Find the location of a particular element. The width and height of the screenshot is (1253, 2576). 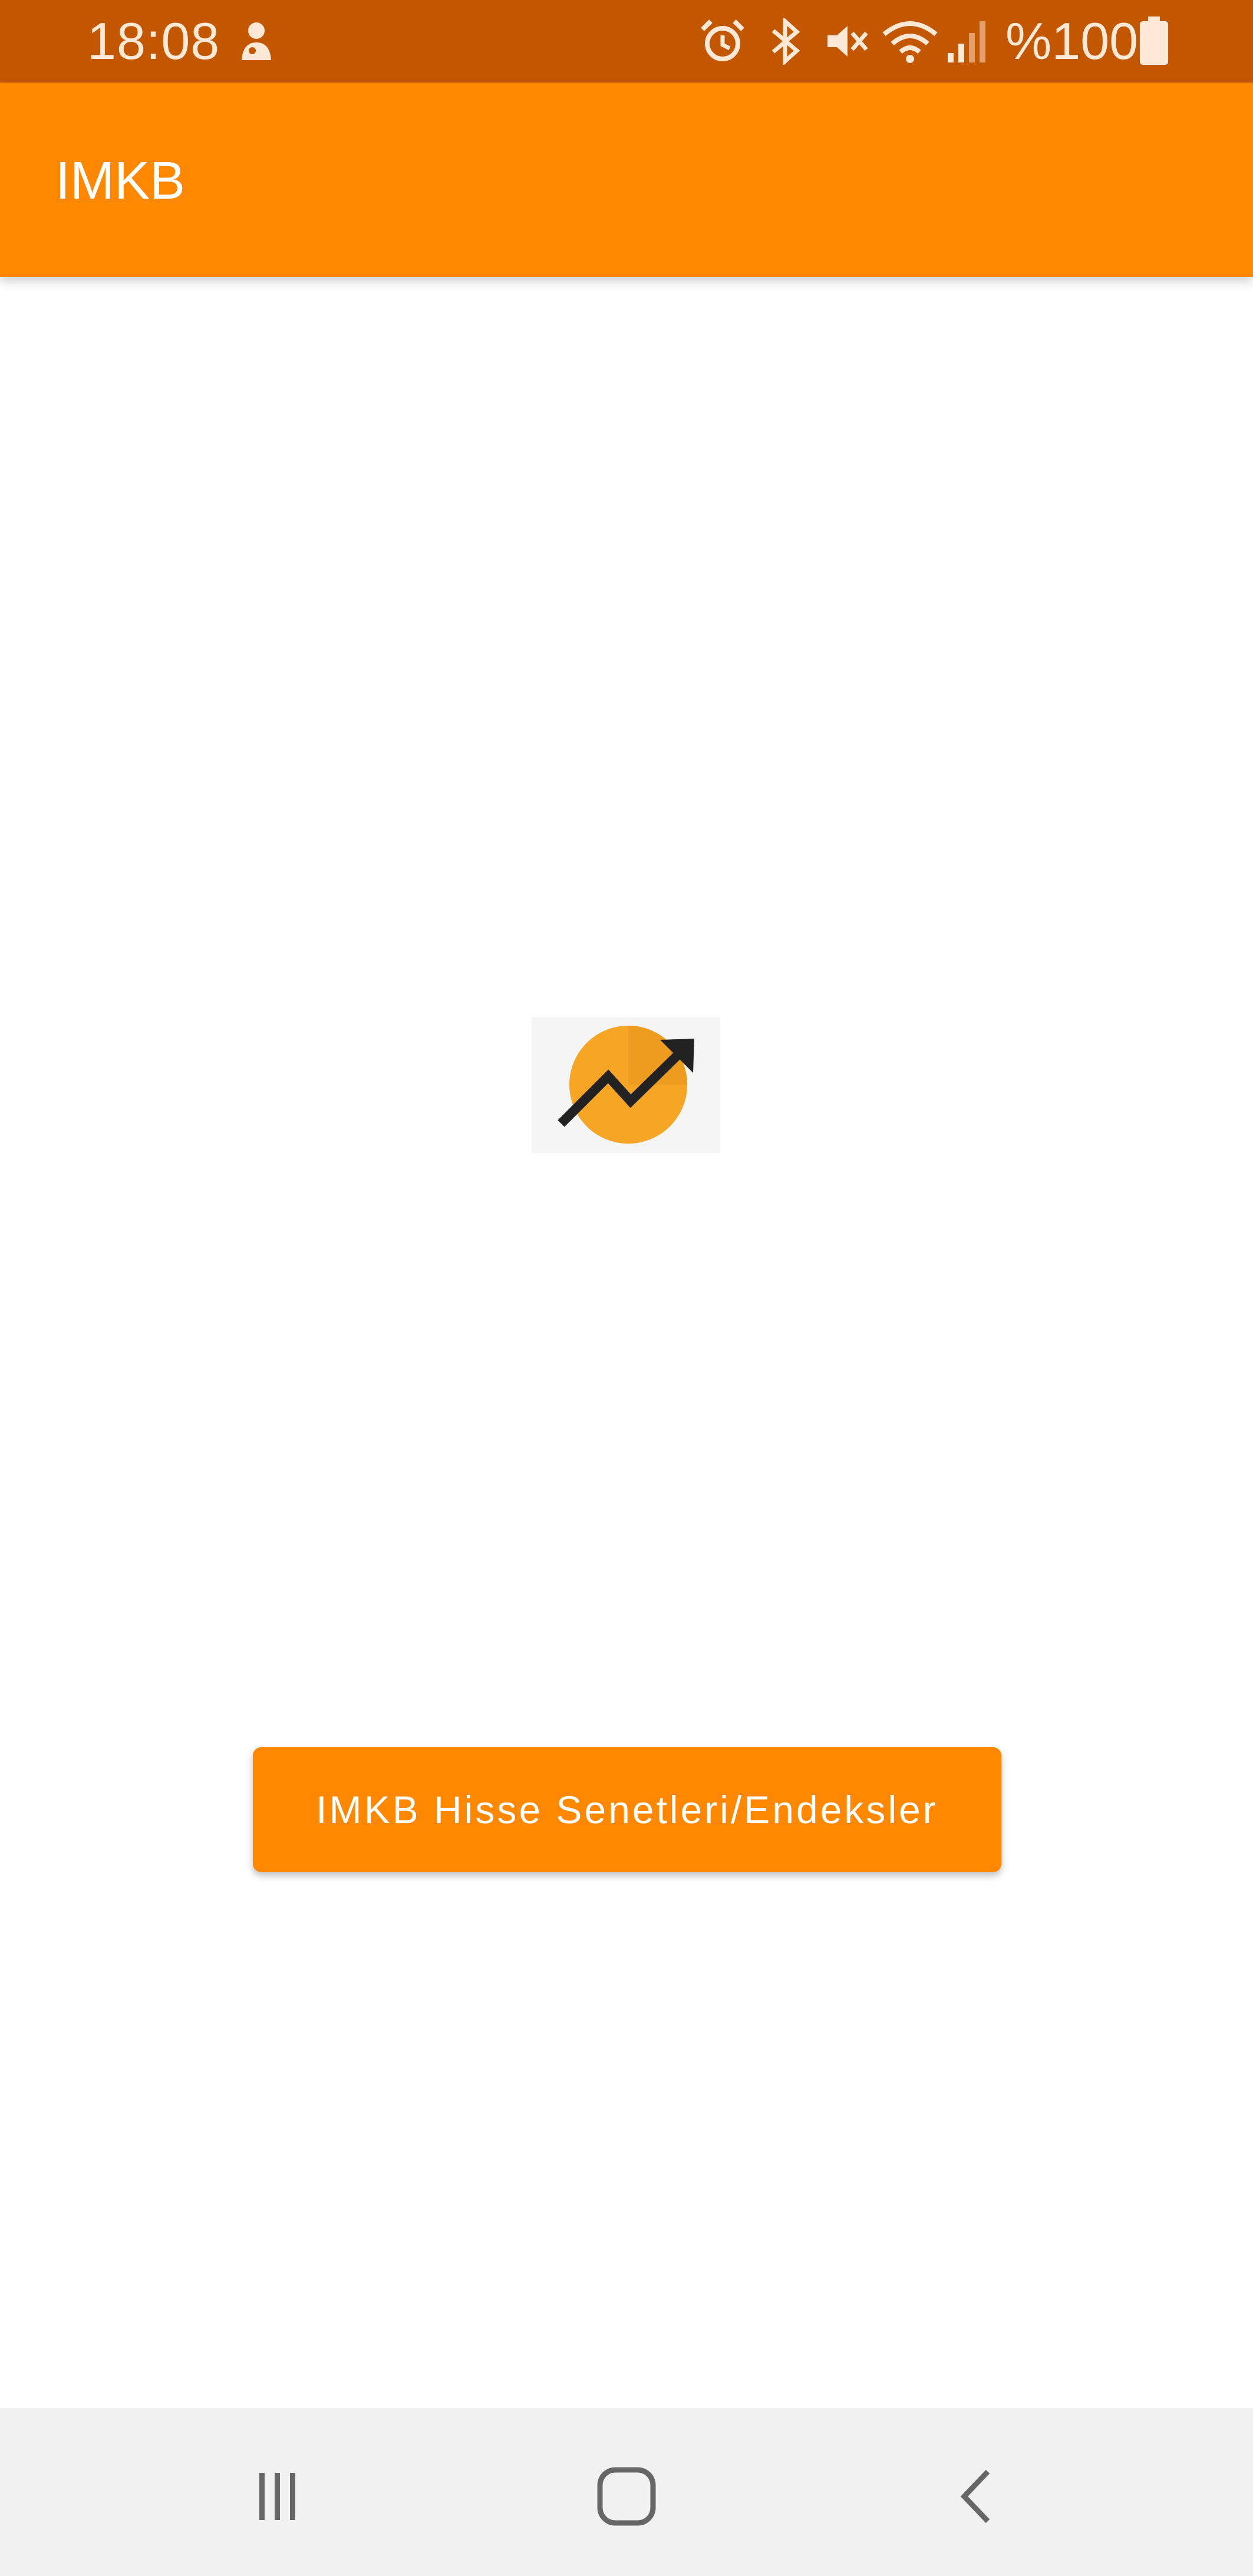

home-button is located at coordinates (626, 2496).